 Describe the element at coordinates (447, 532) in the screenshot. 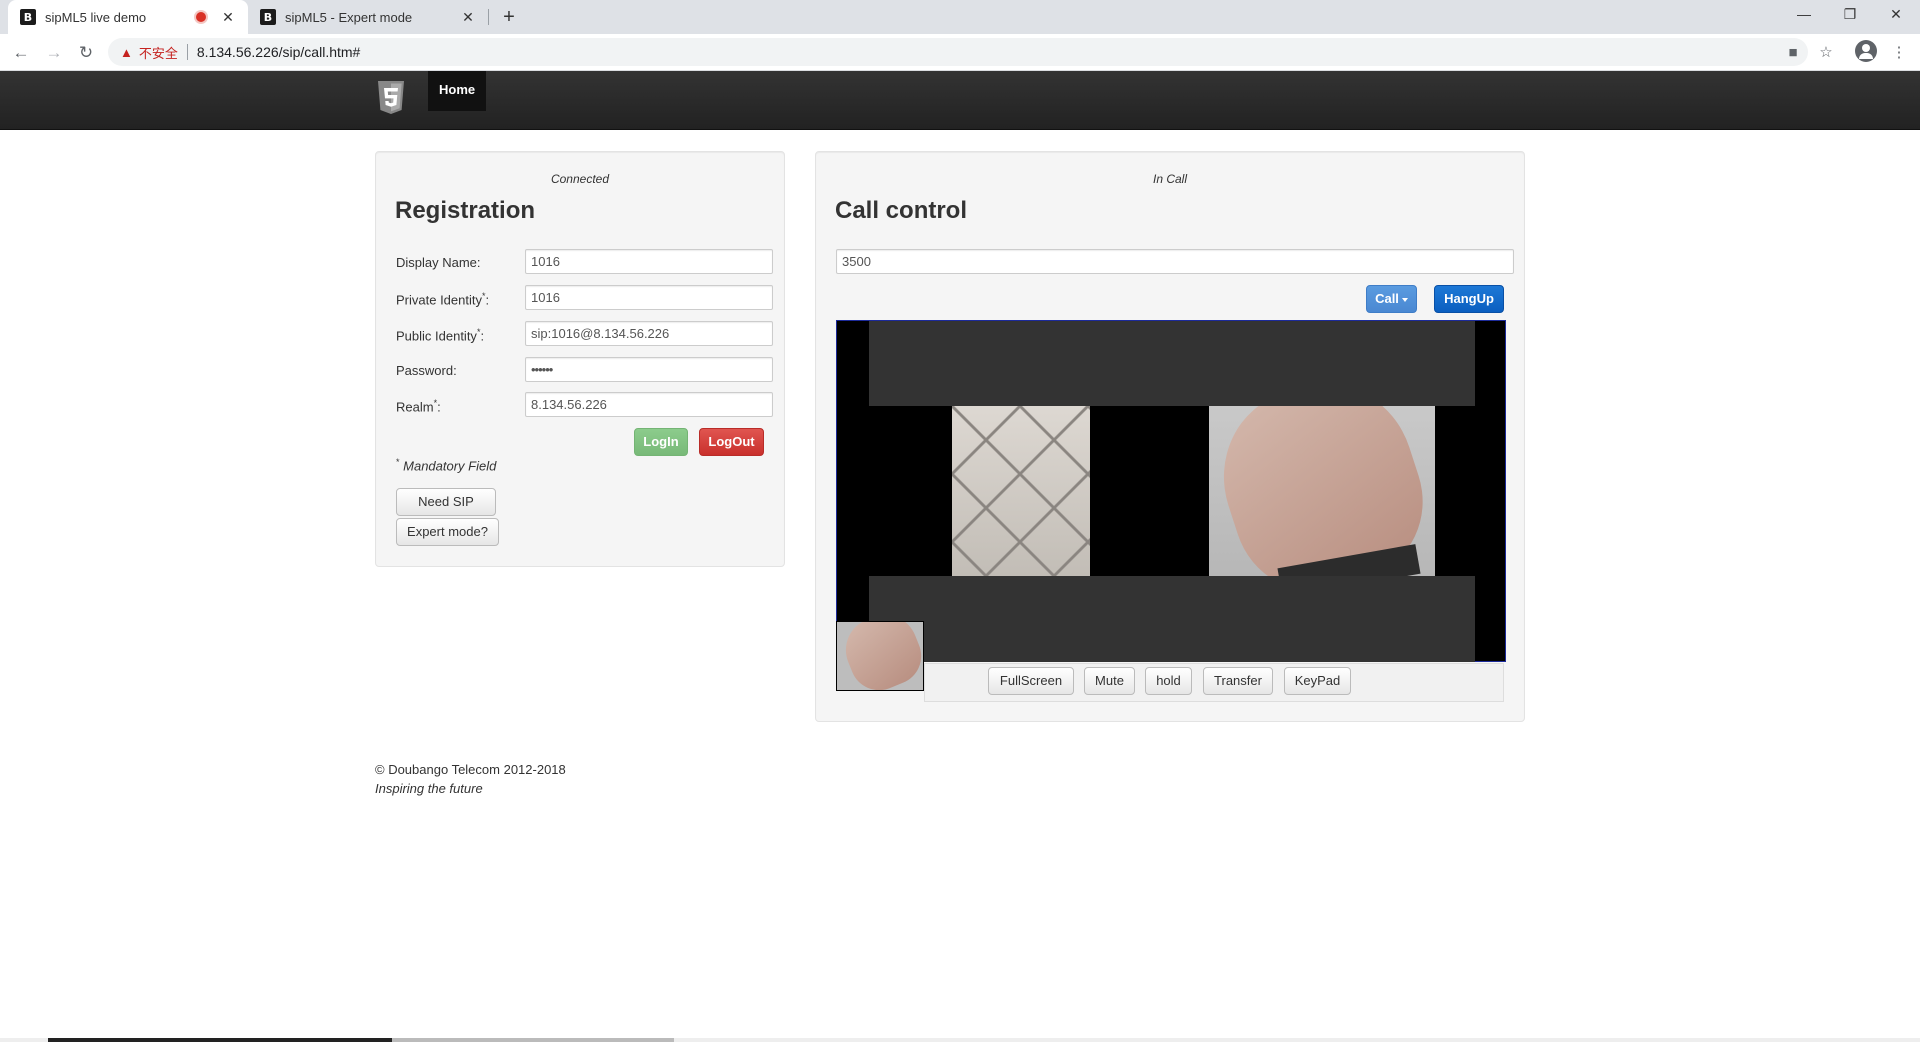

I see `expert-mode-button: Expert mode?` at that location.